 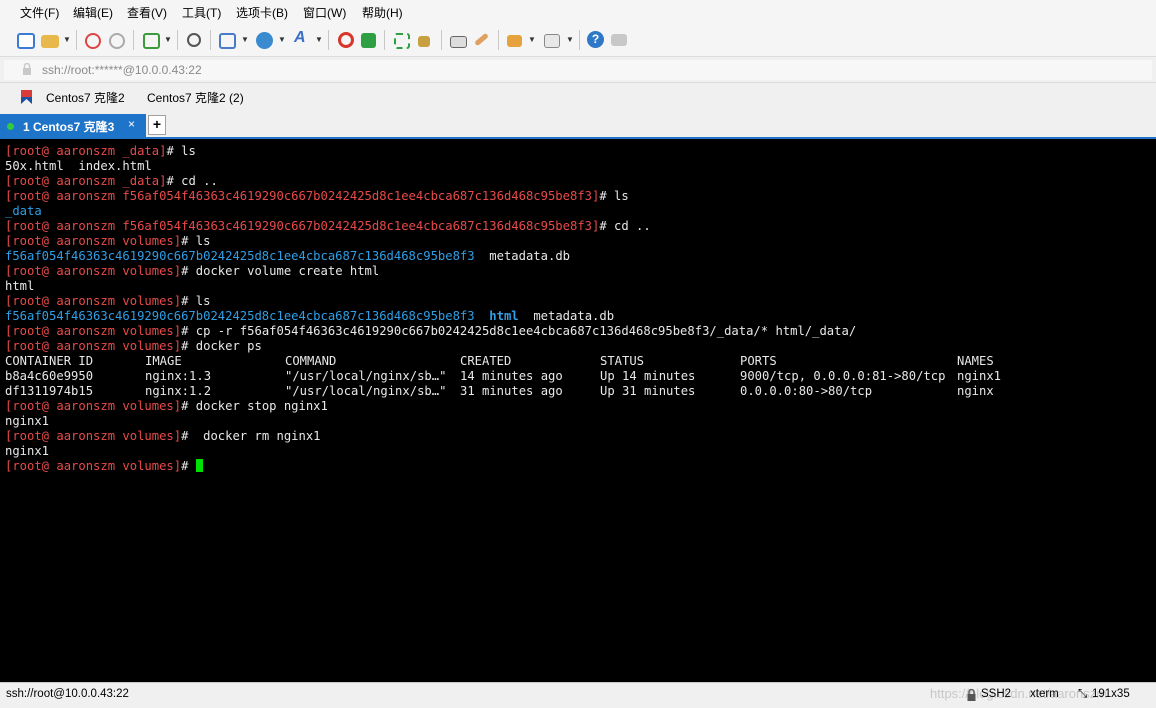 I want to click on toolbar: ▼ ▼ ▼ ▼ A ▼ ▼ ▼ ?, so click(x=578, y=40).